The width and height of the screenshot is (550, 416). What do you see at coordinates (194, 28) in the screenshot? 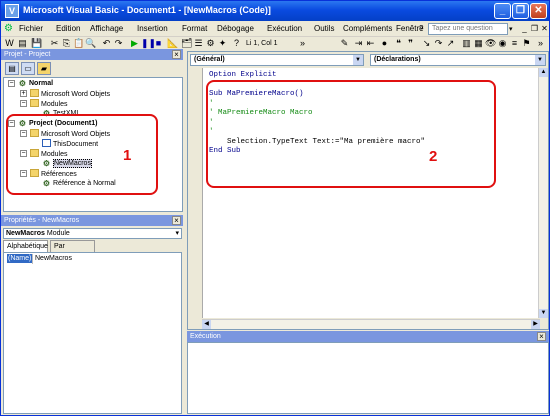
I see `menu-format: Format` at bounding box center [194, 28].